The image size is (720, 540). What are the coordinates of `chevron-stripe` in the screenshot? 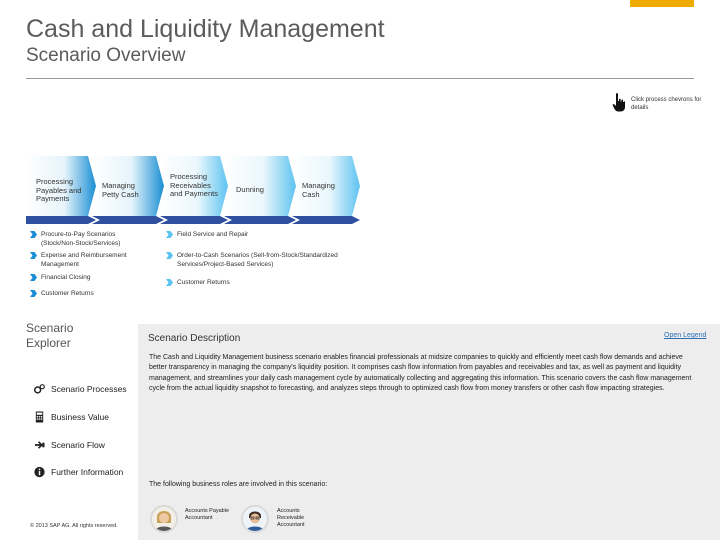 It's located at (193, 220).